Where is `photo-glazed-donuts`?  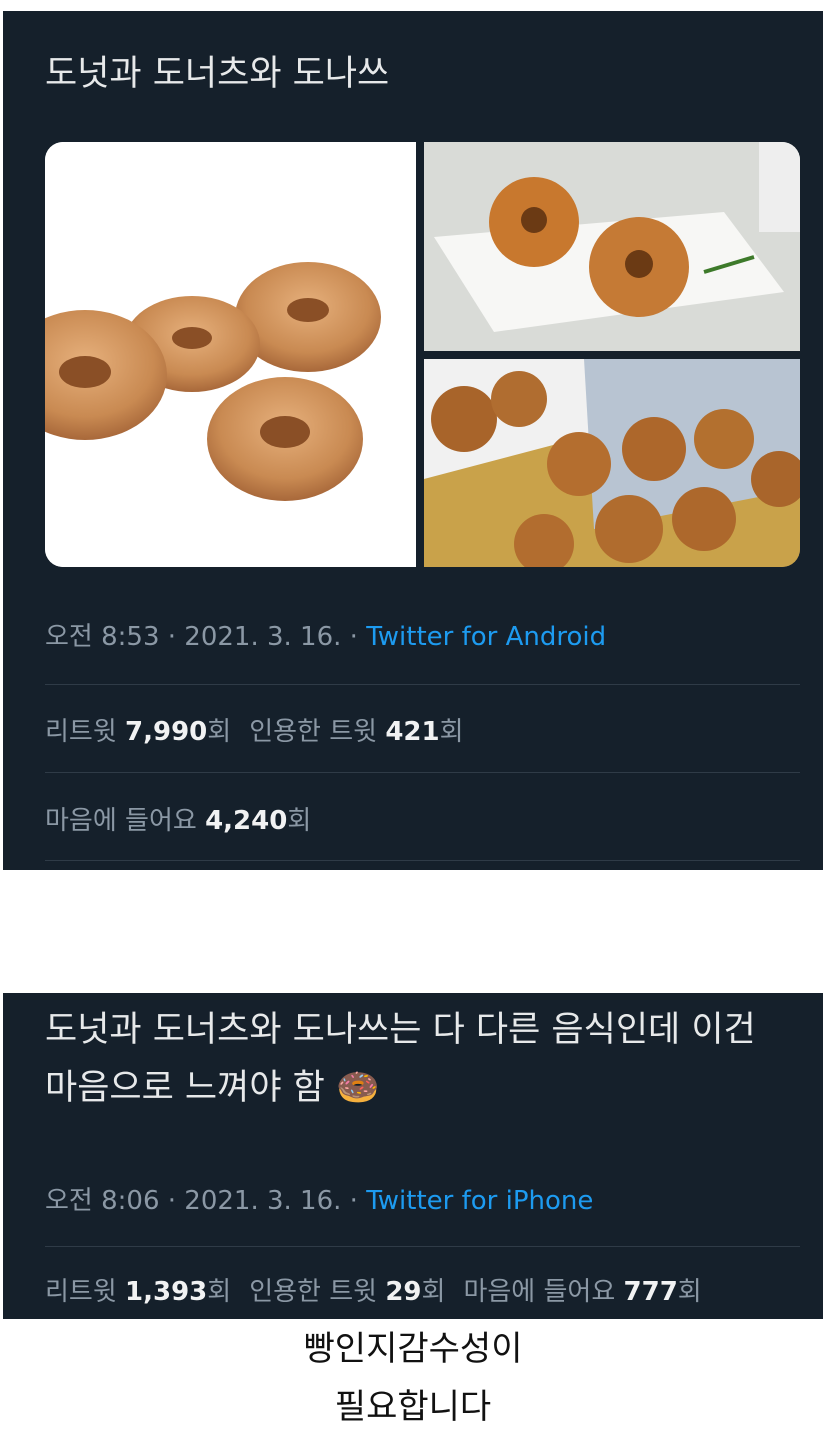
photo-glazed-donuts is located at coordinates (230, 354).